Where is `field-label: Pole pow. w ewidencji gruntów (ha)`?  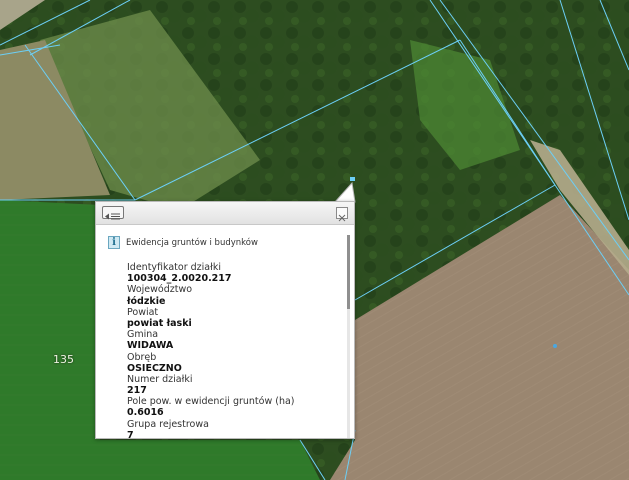
field-label: Pole pow. w ewidencji gruntów (ha) is located at coordinates (211, 402).